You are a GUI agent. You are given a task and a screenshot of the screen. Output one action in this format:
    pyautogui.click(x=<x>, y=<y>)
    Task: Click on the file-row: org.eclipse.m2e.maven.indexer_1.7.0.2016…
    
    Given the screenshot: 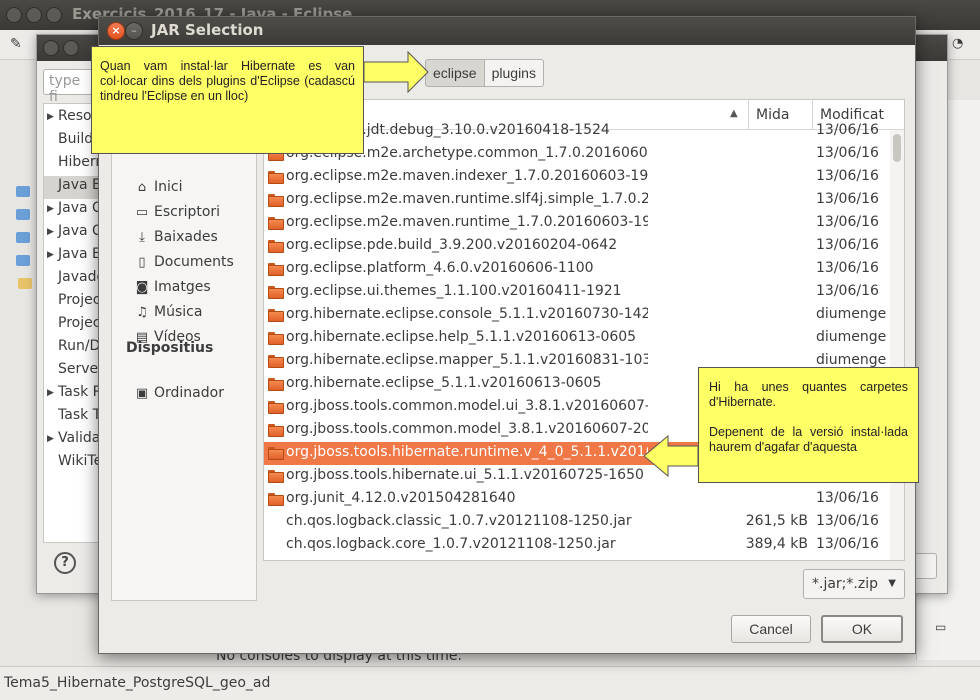 What is the action you would take?
    pyautogui.click(x=577, y=177)
    